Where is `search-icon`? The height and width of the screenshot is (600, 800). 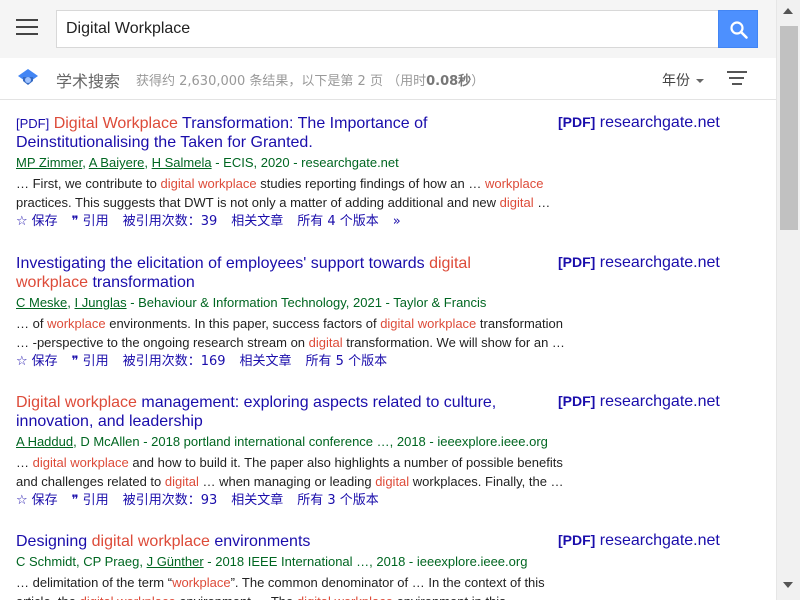
search-icon is located at coordinates (739, 30).